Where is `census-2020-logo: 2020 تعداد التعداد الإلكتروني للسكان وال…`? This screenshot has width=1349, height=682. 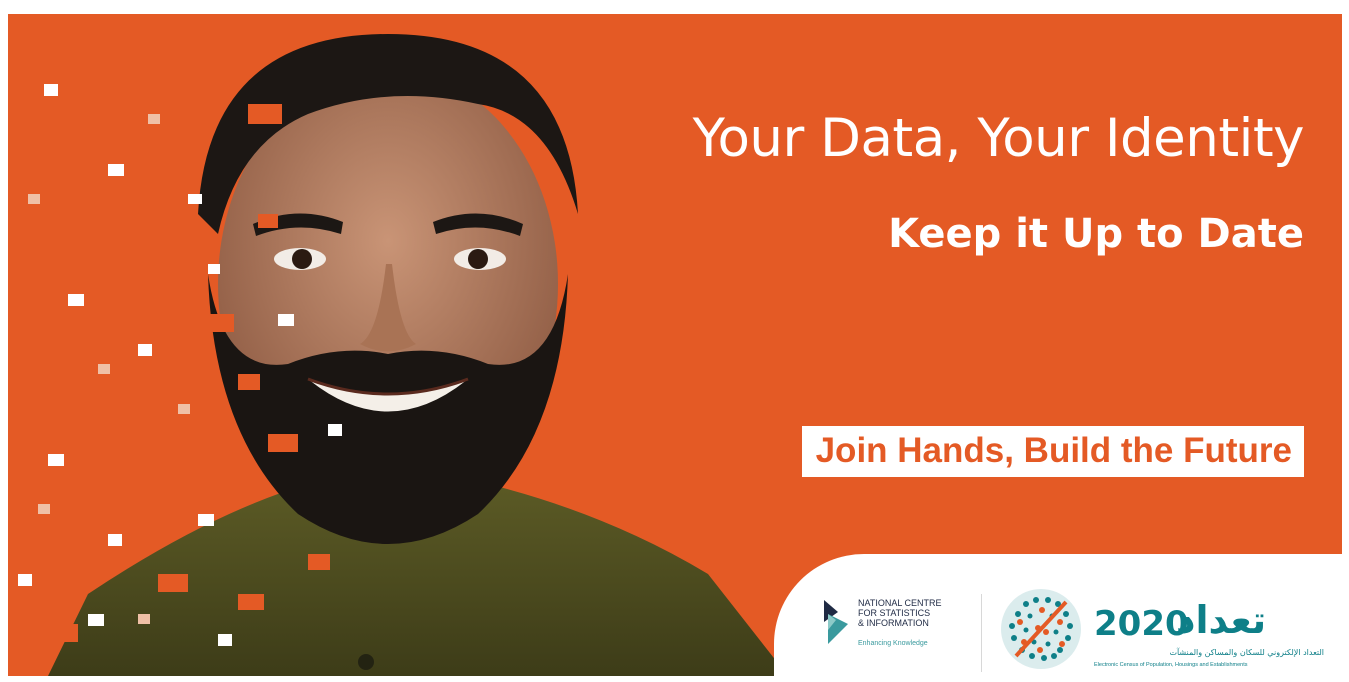 census-2020-logo: 2020 تعداد التعداد الإلكتروني للسكان وال… is located at coordinates (1166, 630).